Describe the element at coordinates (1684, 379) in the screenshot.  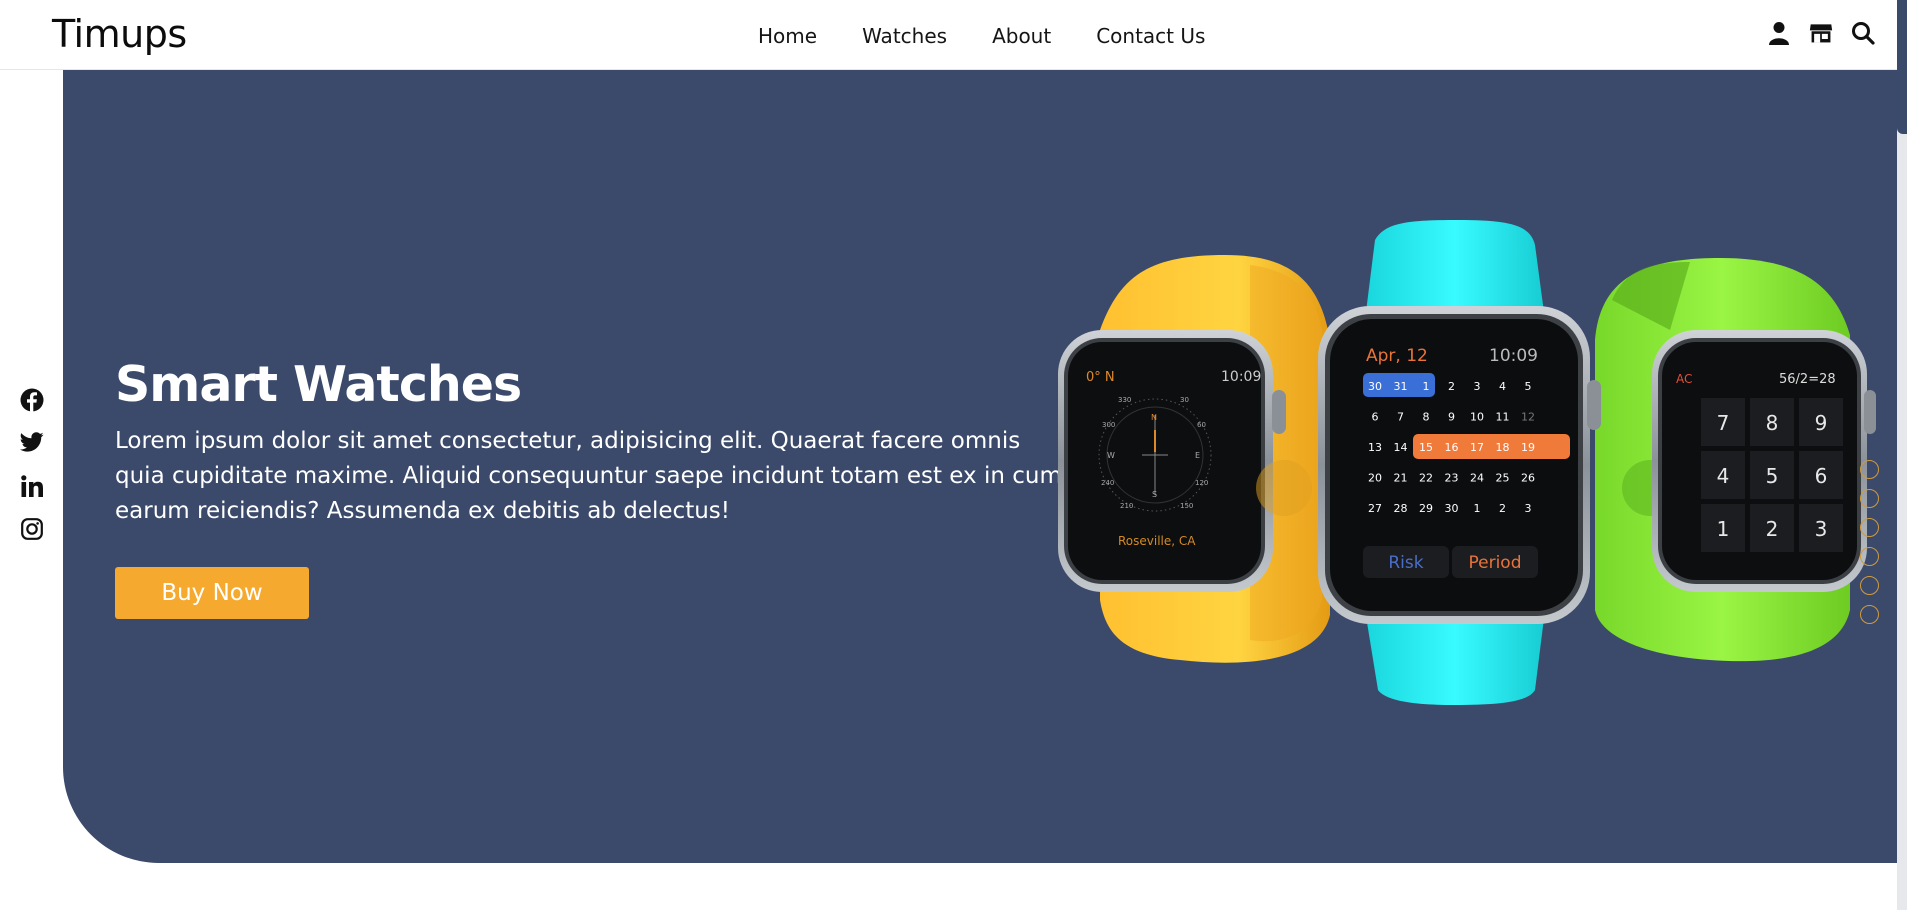
I see `calc-clear: AC` at that location.